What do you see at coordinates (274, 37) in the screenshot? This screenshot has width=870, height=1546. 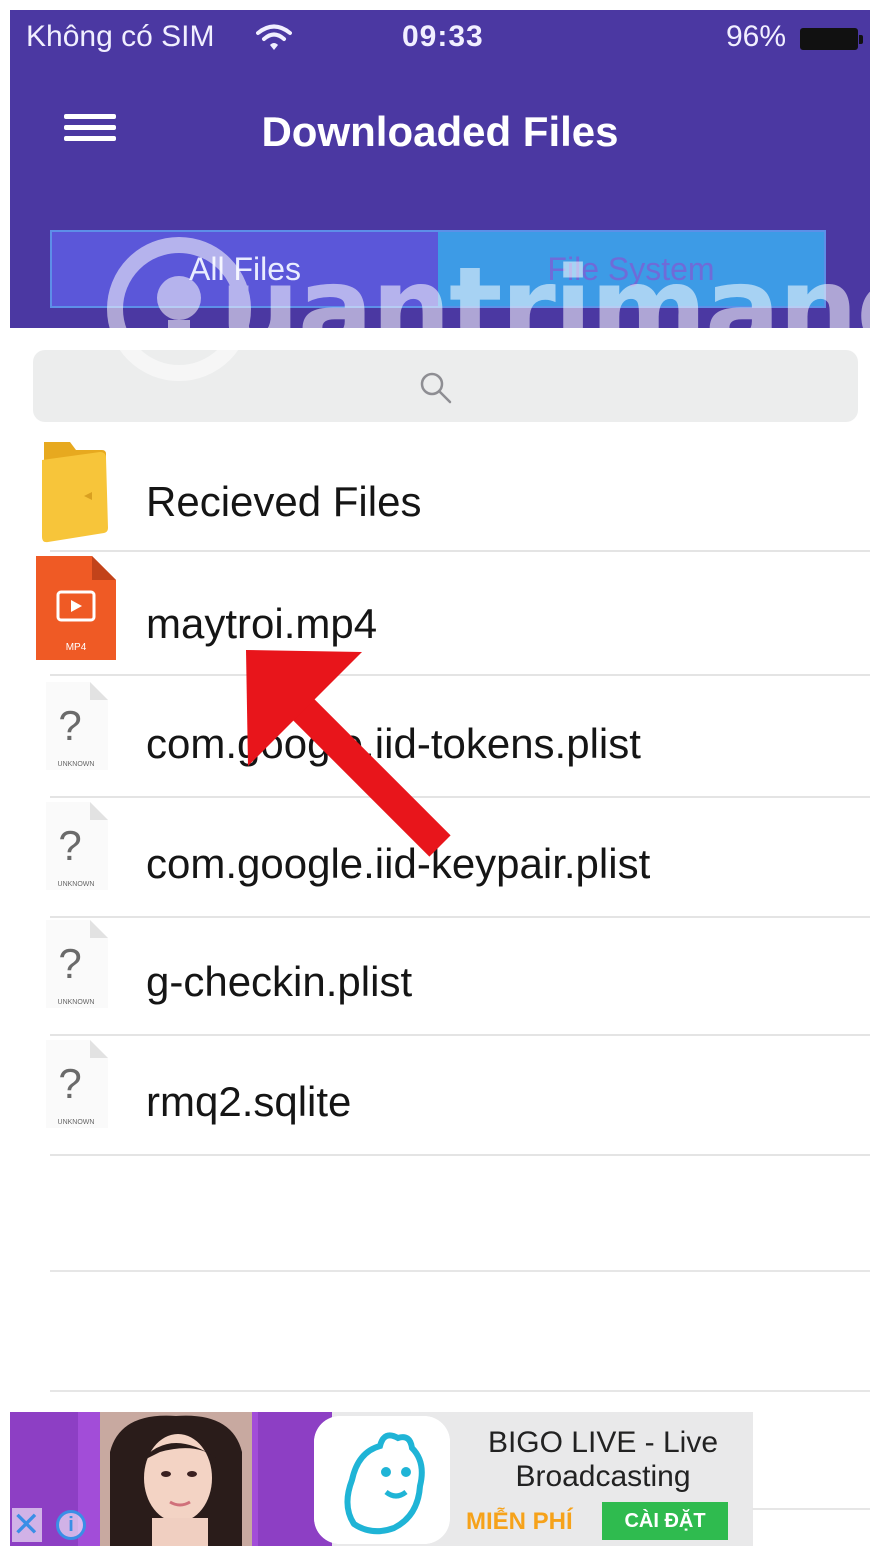 I see `wifi-icon` at bounding box center [274, 37].